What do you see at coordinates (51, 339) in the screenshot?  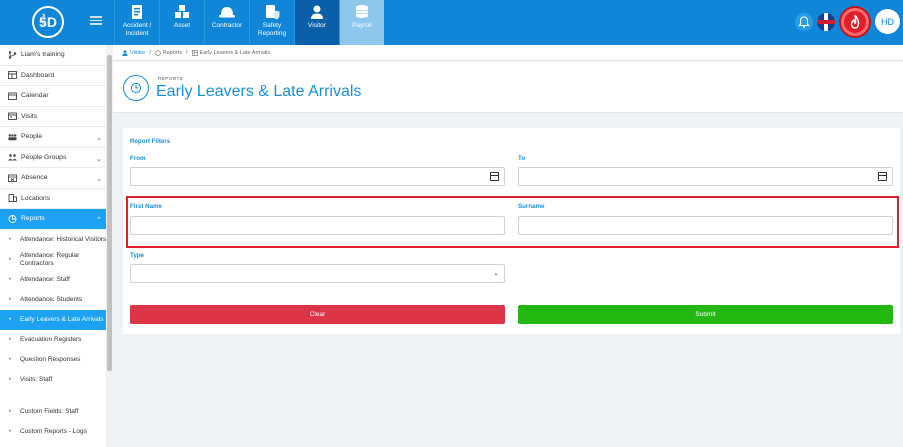 I see `sidebar-subitem-label: Evacuation Registers` at bounding box center [51, 339].